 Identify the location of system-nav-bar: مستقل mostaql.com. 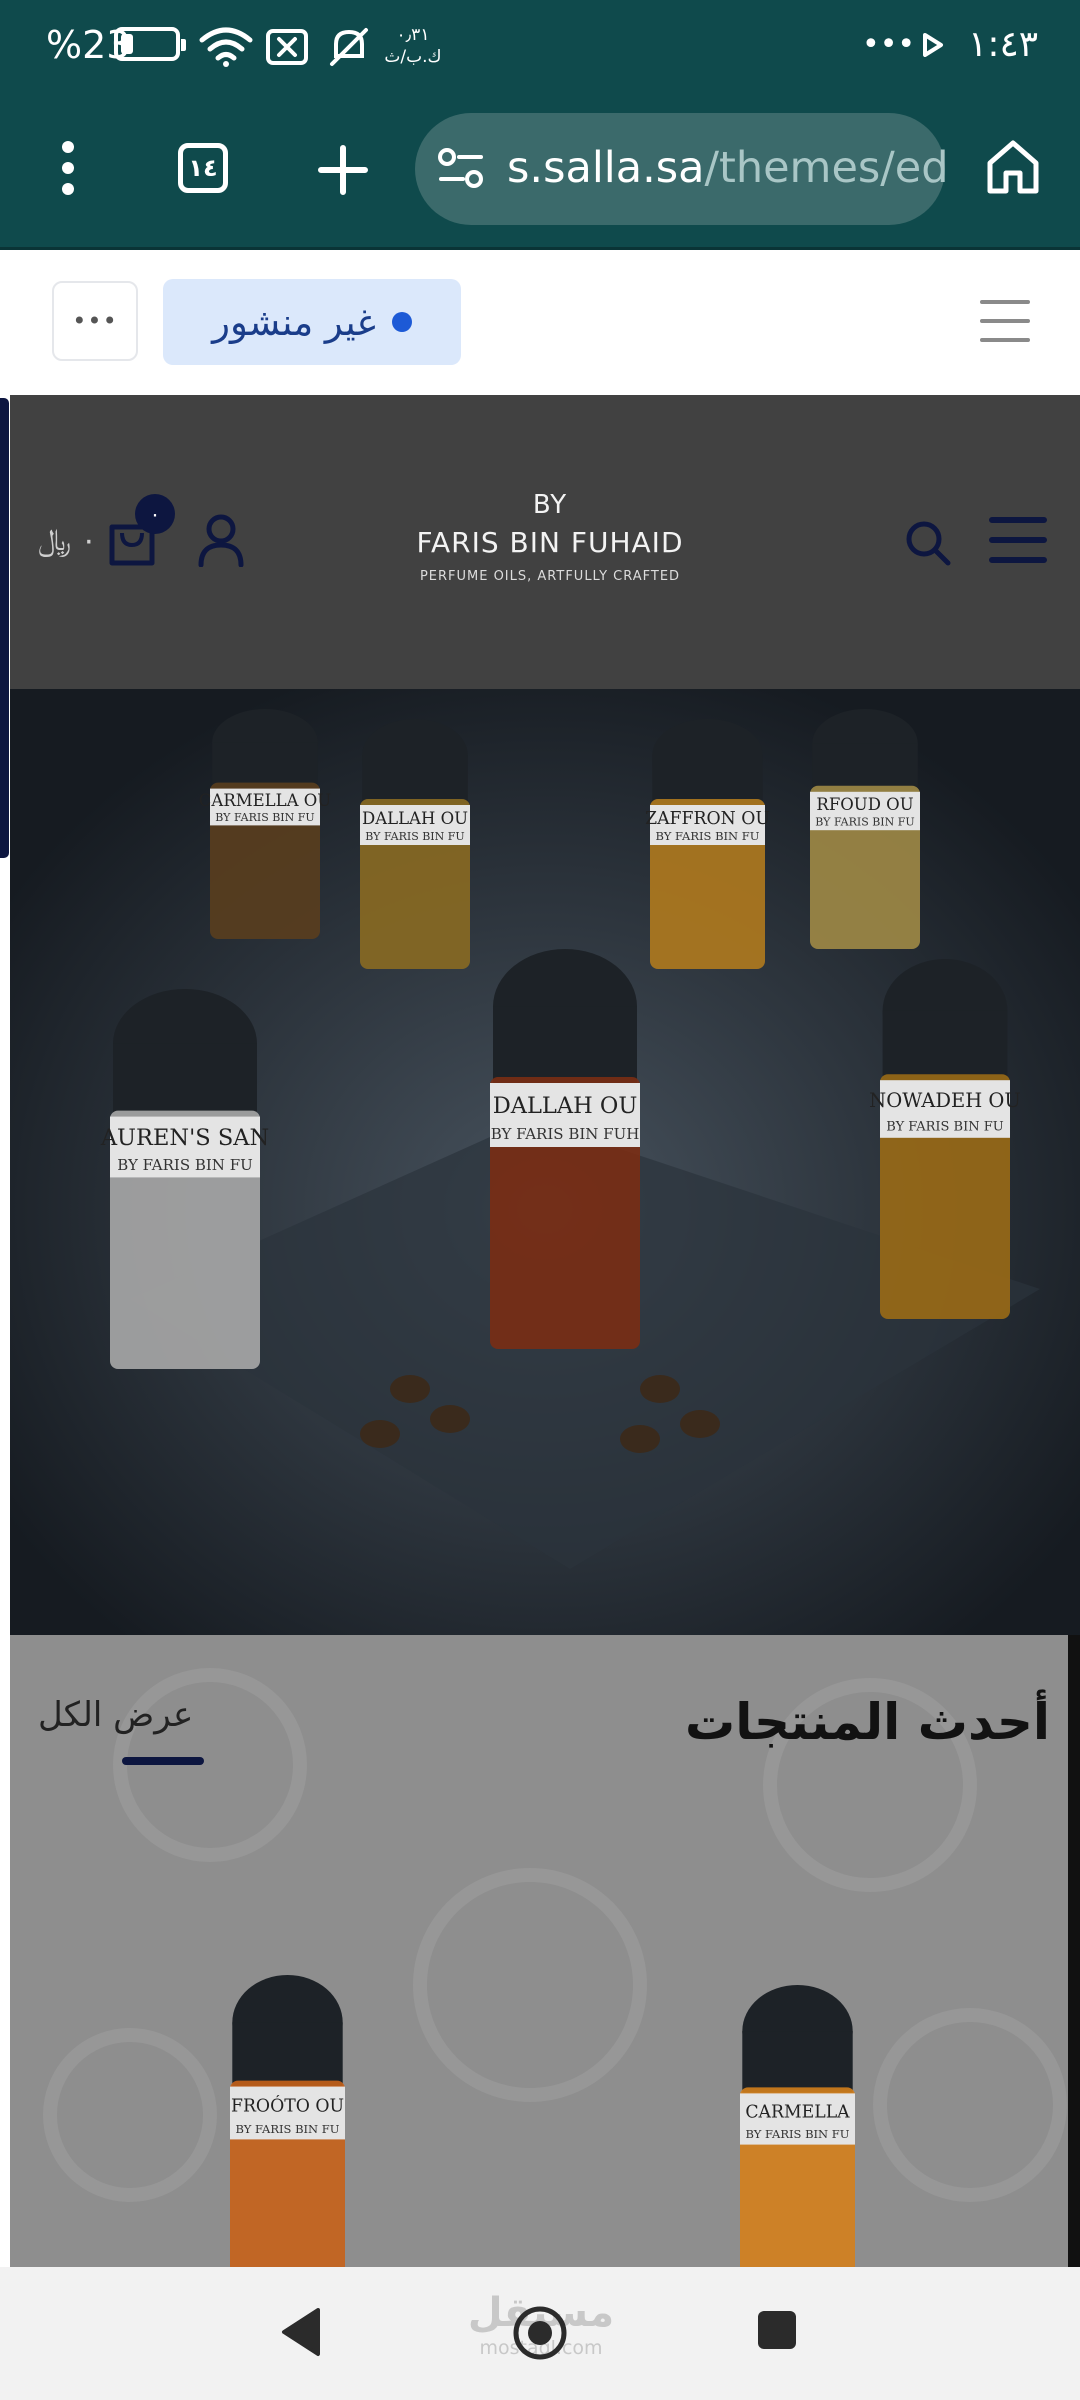
(540, 2333).